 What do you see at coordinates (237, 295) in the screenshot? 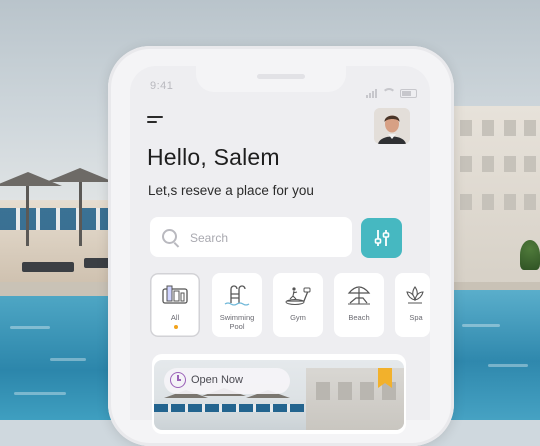
I see `pool-ladder-icon` at bounding box center [237, 295].